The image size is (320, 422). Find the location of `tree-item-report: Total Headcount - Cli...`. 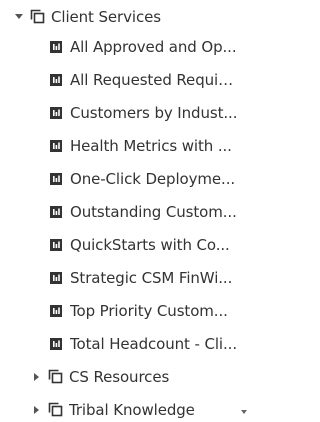

tree-item-report: Total Headcount - Cli... is located at coordinates (119, 343).